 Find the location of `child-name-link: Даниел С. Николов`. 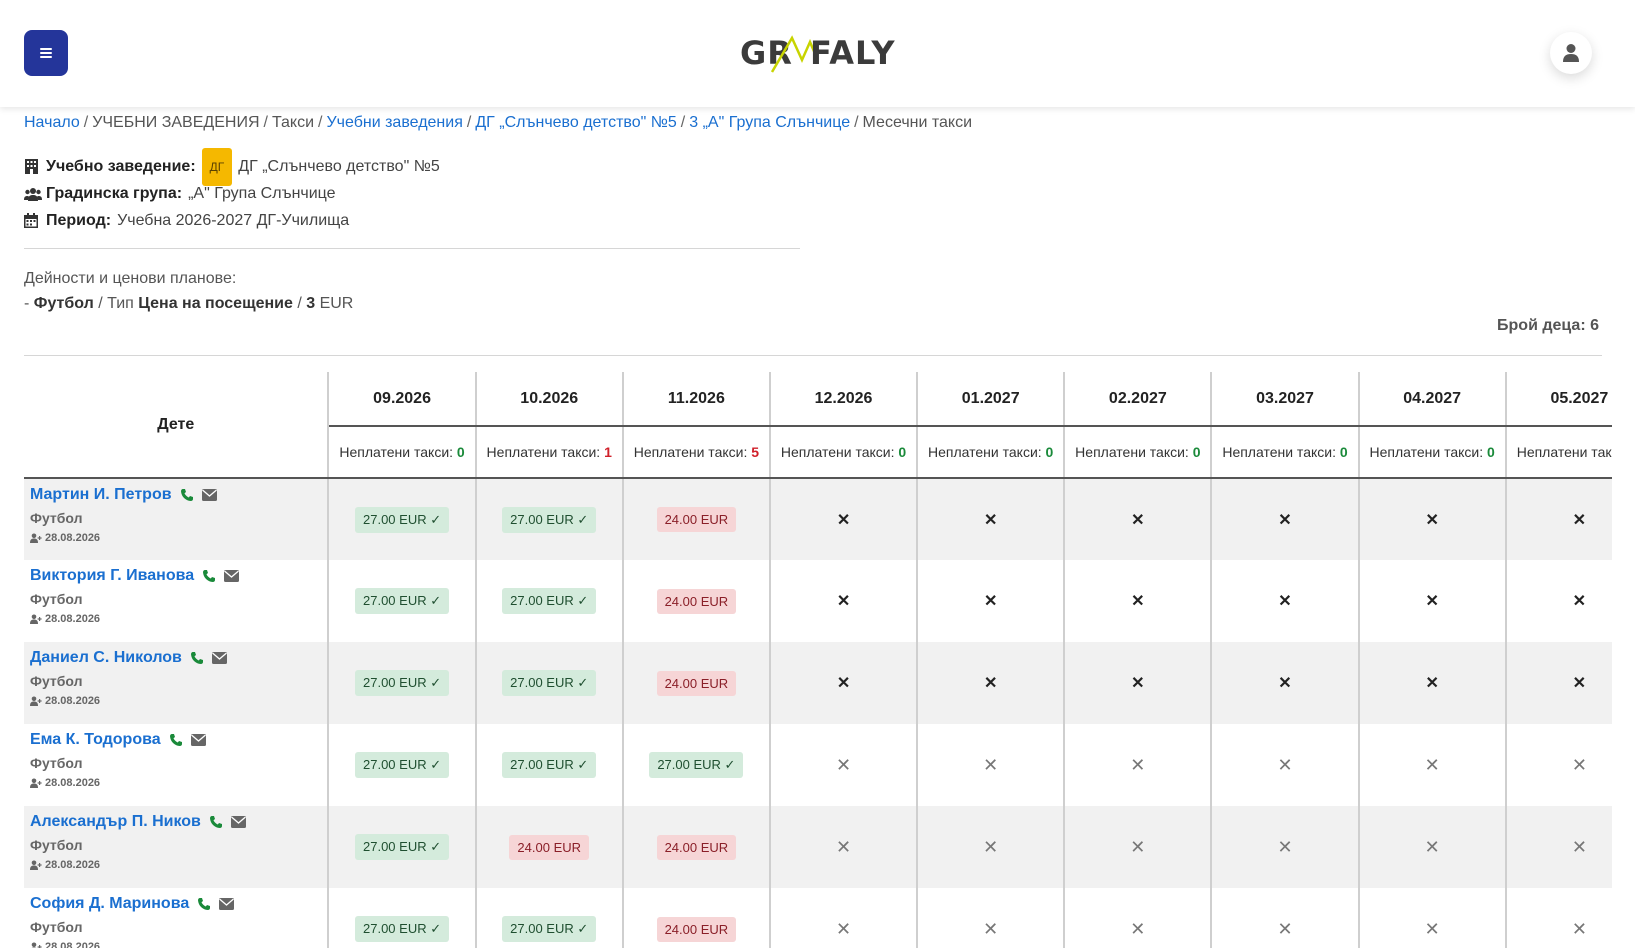

child-name-link: Даниел С. Николов is located at coordinates (178, 658).